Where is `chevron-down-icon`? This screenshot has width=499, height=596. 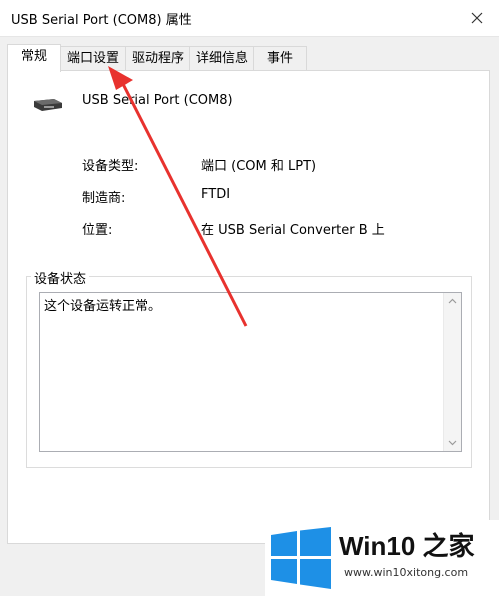
chevron-down-icon is located at coordinates (452, 443).